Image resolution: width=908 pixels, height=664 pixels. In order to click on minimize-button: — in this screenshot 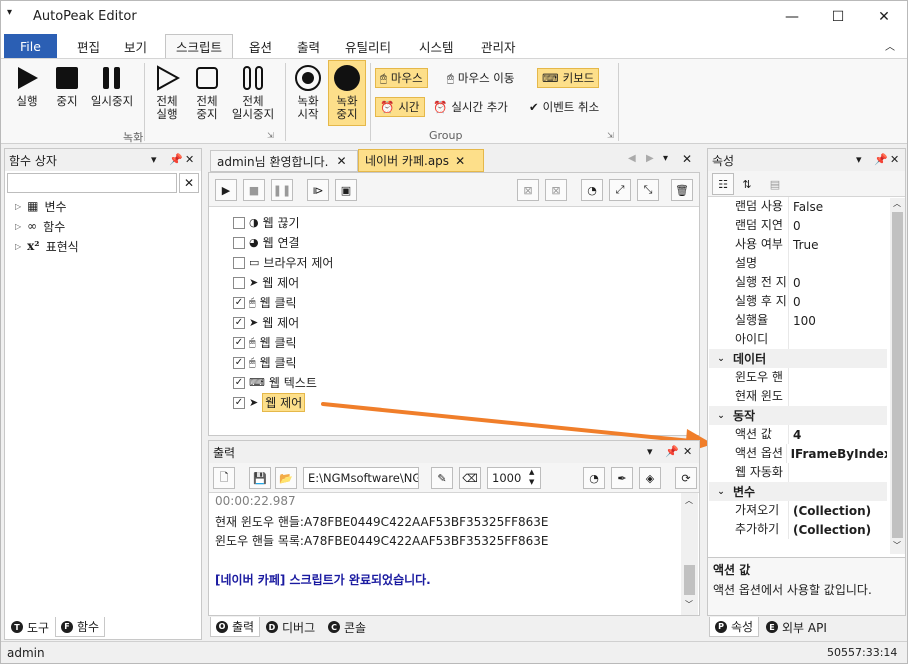, I will do `click(792, 16)`.